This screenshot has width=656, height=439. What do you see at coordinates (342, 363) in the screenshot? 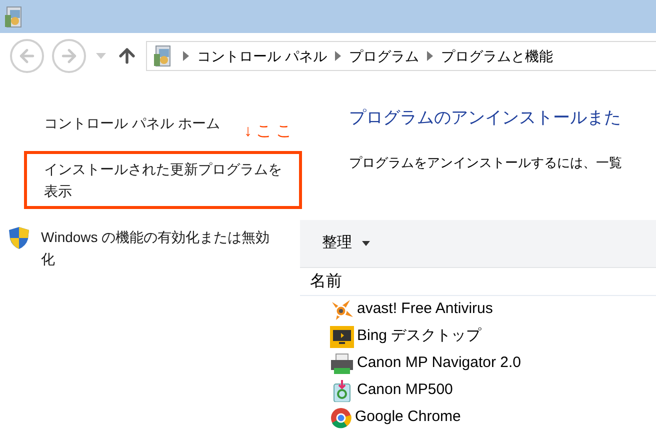
I see `printer-icon` at bounding box center [342, 363].